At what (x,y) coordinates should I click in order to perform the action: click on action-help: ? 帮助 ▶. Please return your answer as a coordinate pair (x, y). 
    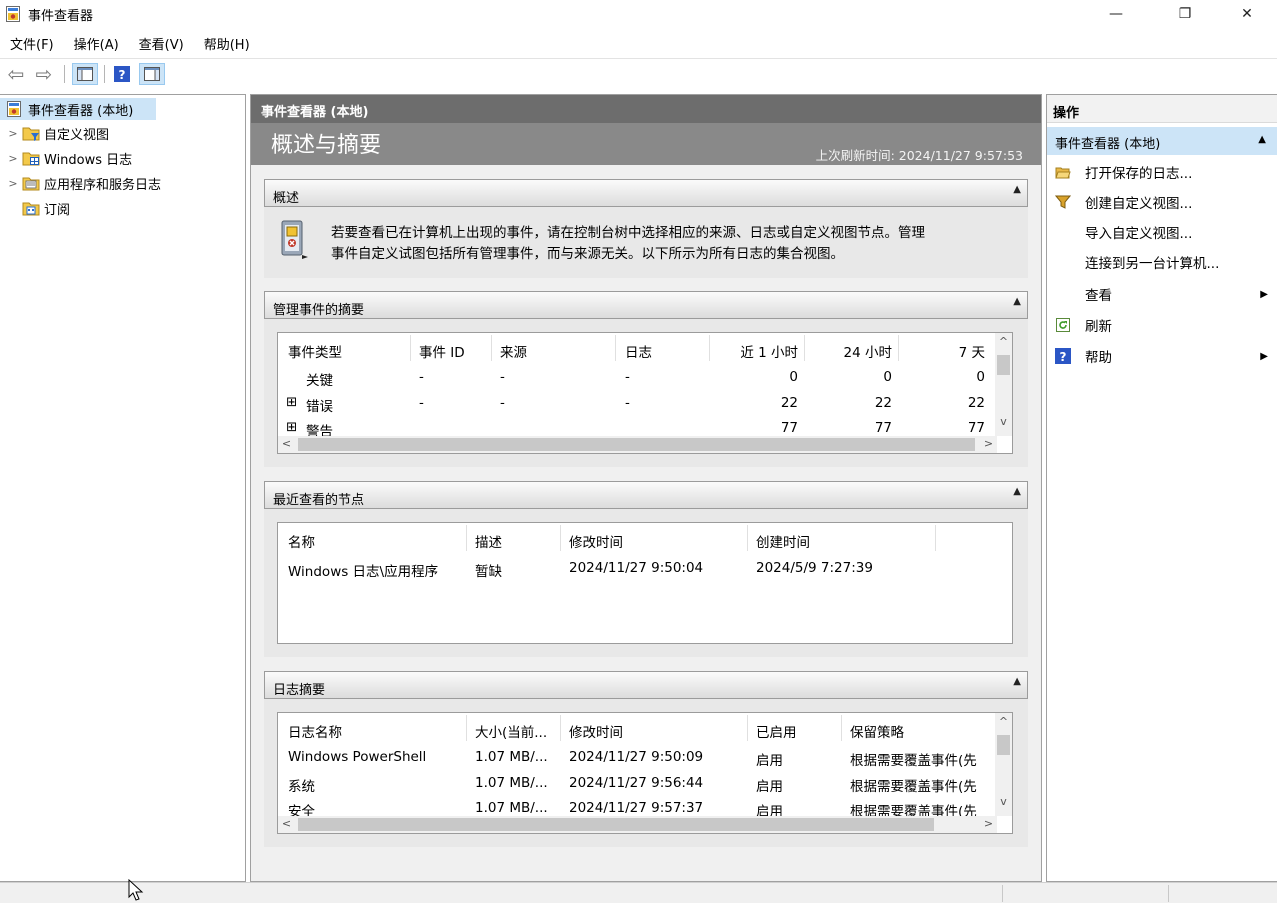
    Looking at the image, I should click on (1162, 356).